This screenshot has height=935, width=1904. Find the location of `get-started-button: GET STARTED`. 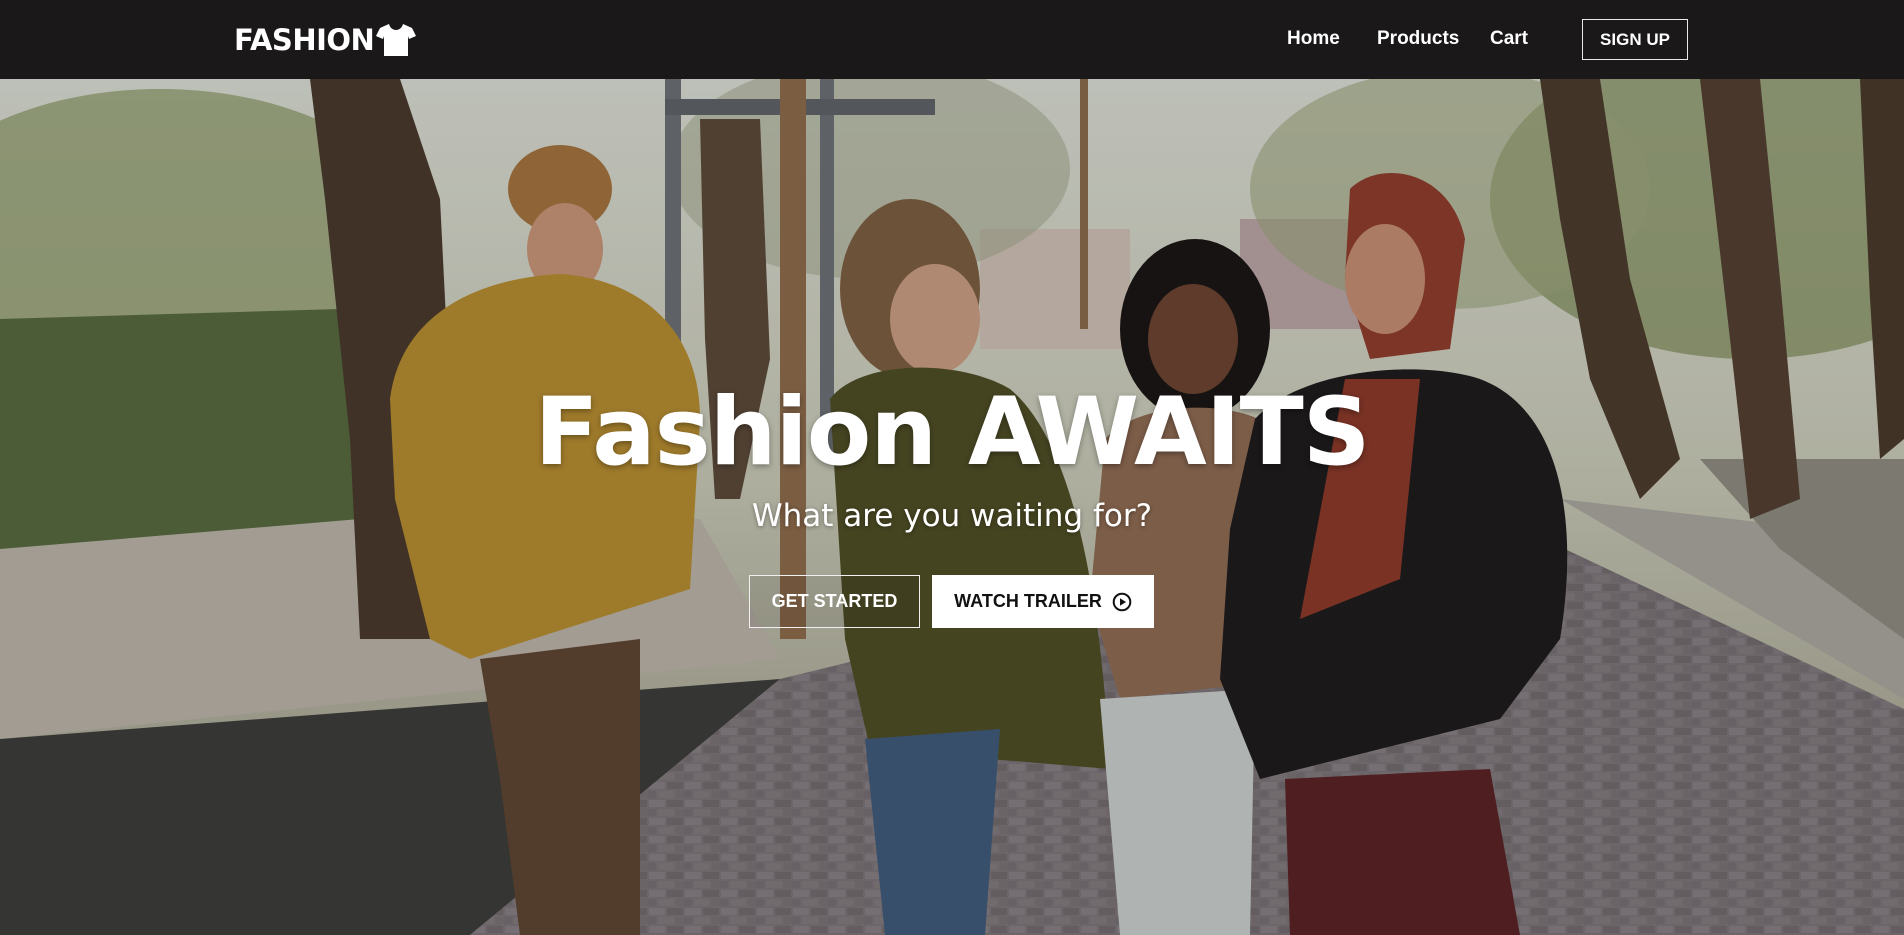

get-started-button: GET STARTED is located at coordinates (834, 601).